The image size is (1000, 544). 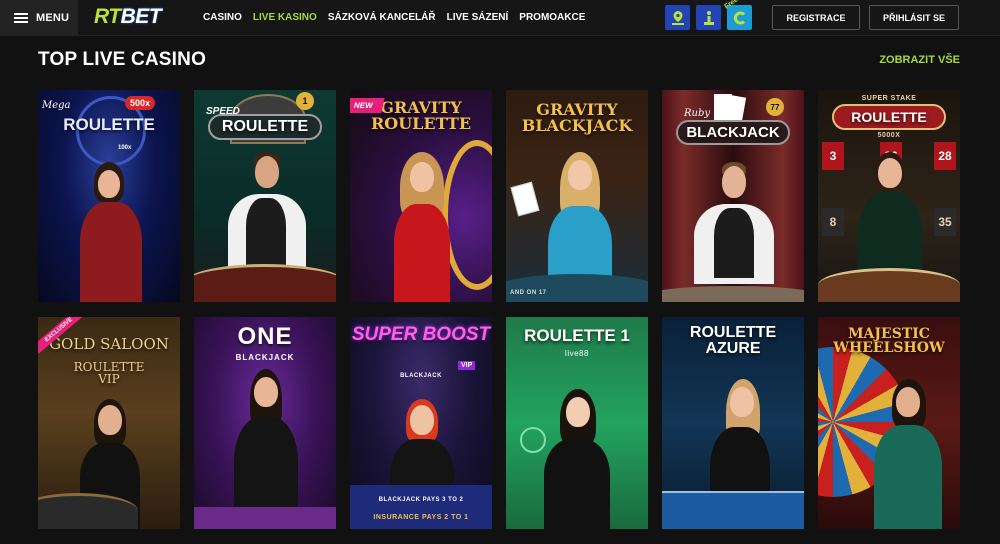 I want to click on game-title: BLACKJACK, so click(x=733, y=133).